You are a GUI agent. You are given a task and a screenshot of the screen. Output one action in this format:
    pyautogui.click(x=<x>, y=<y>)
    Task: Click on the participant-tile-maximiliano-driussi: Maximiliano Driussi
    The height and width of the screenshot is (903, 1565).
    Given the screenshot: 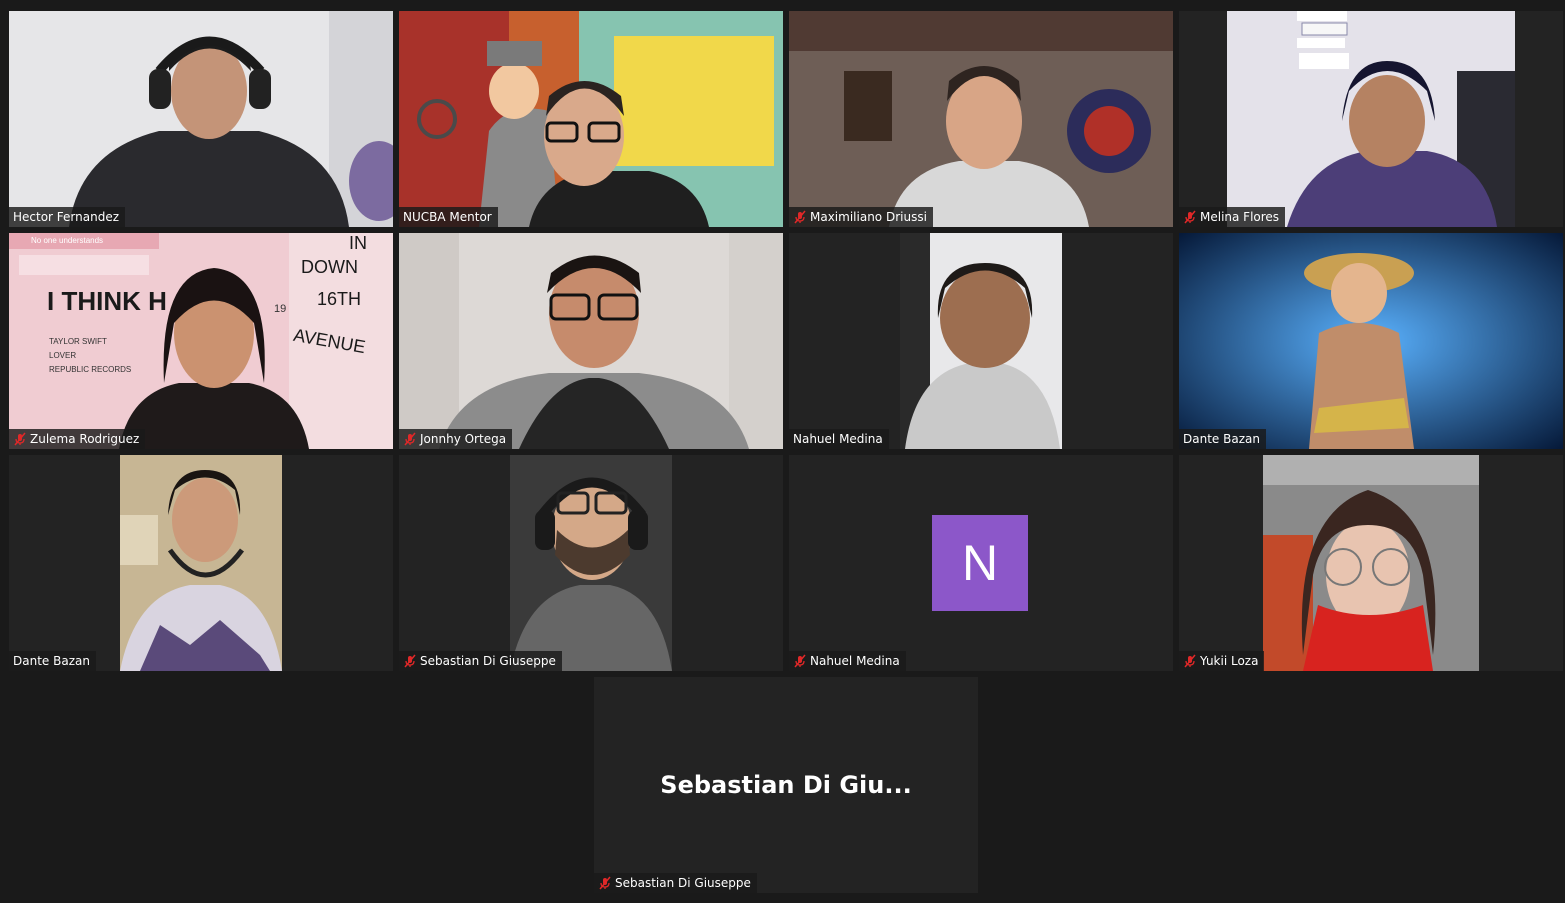 What is the action you would take?
    pyautogui.click(x=981, y=119)
    